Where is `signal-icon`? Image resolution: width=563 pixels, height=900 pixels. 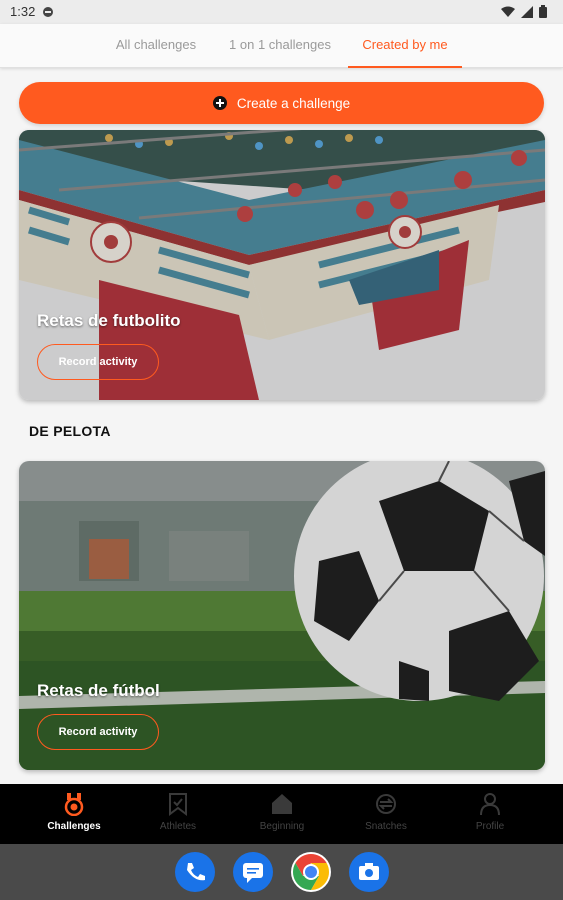
signal-icon is located at coordinates (527, 11).